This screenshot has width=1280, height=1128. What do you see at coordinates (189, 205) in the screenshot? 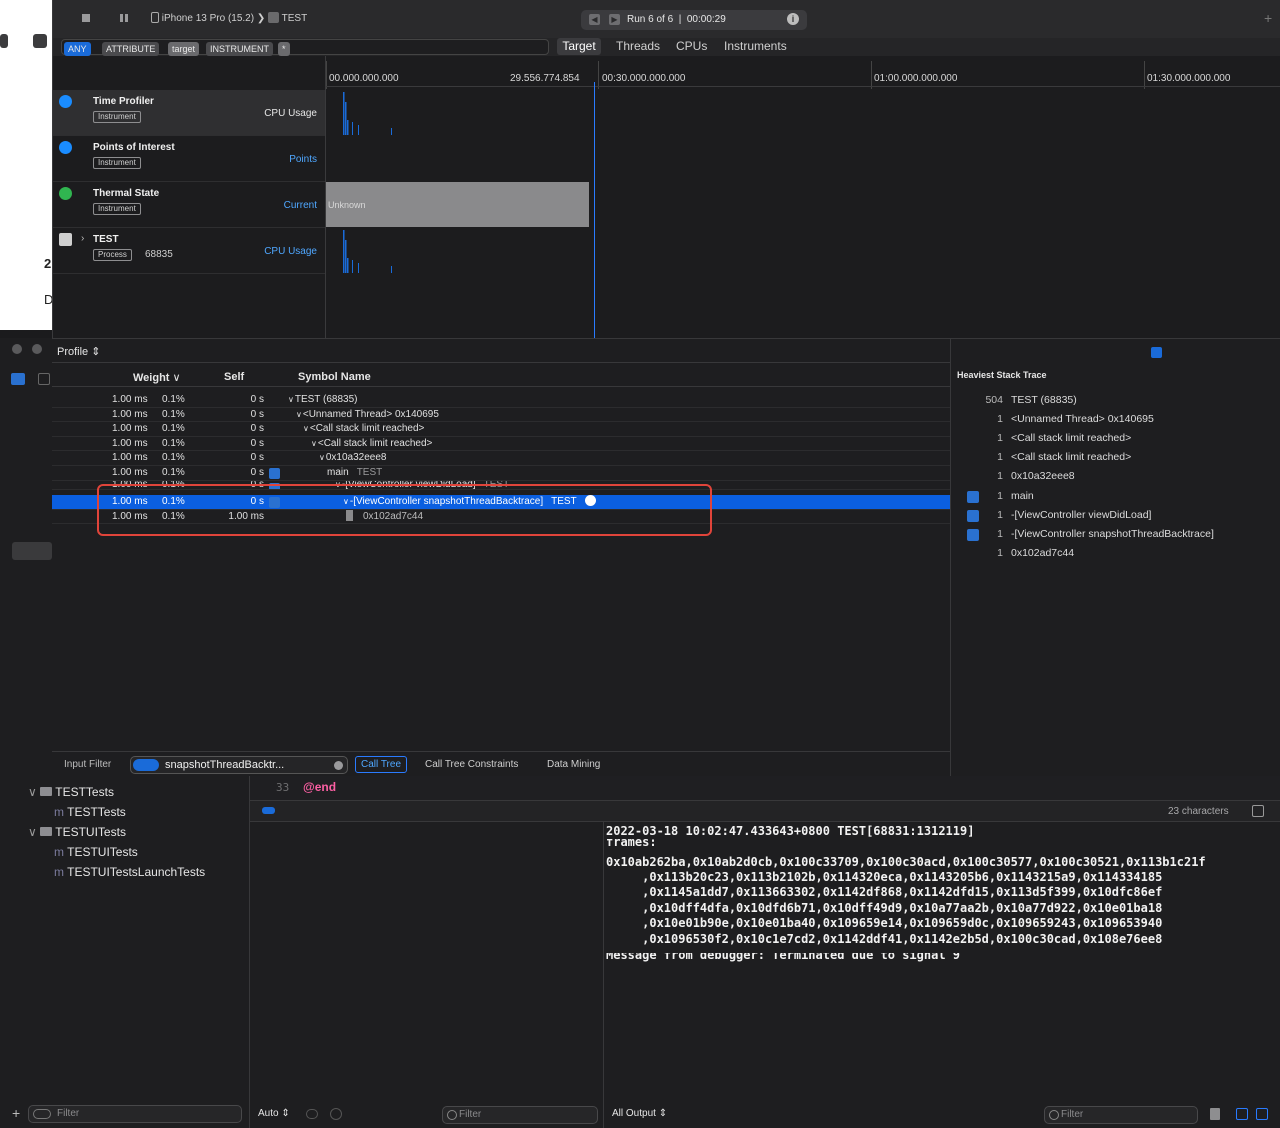
I see `track-thermal-state: Thermal State Instrument Current` at bounding box center [189, 205].